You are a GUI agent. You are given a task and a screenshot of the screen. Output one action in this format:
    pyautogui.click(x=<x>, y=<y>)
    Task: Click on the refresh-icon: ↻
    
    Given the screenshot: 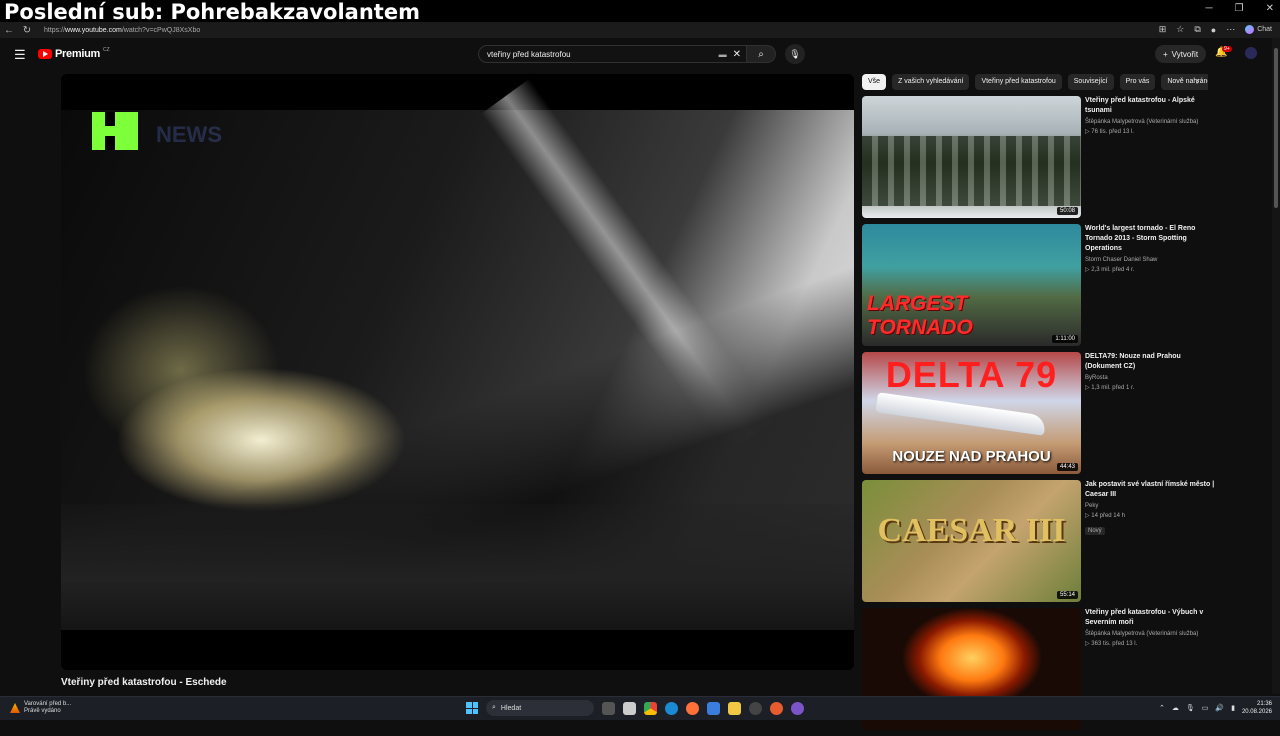 What is the action you would take?
    pyautogui.click(x=27, y=30)
    